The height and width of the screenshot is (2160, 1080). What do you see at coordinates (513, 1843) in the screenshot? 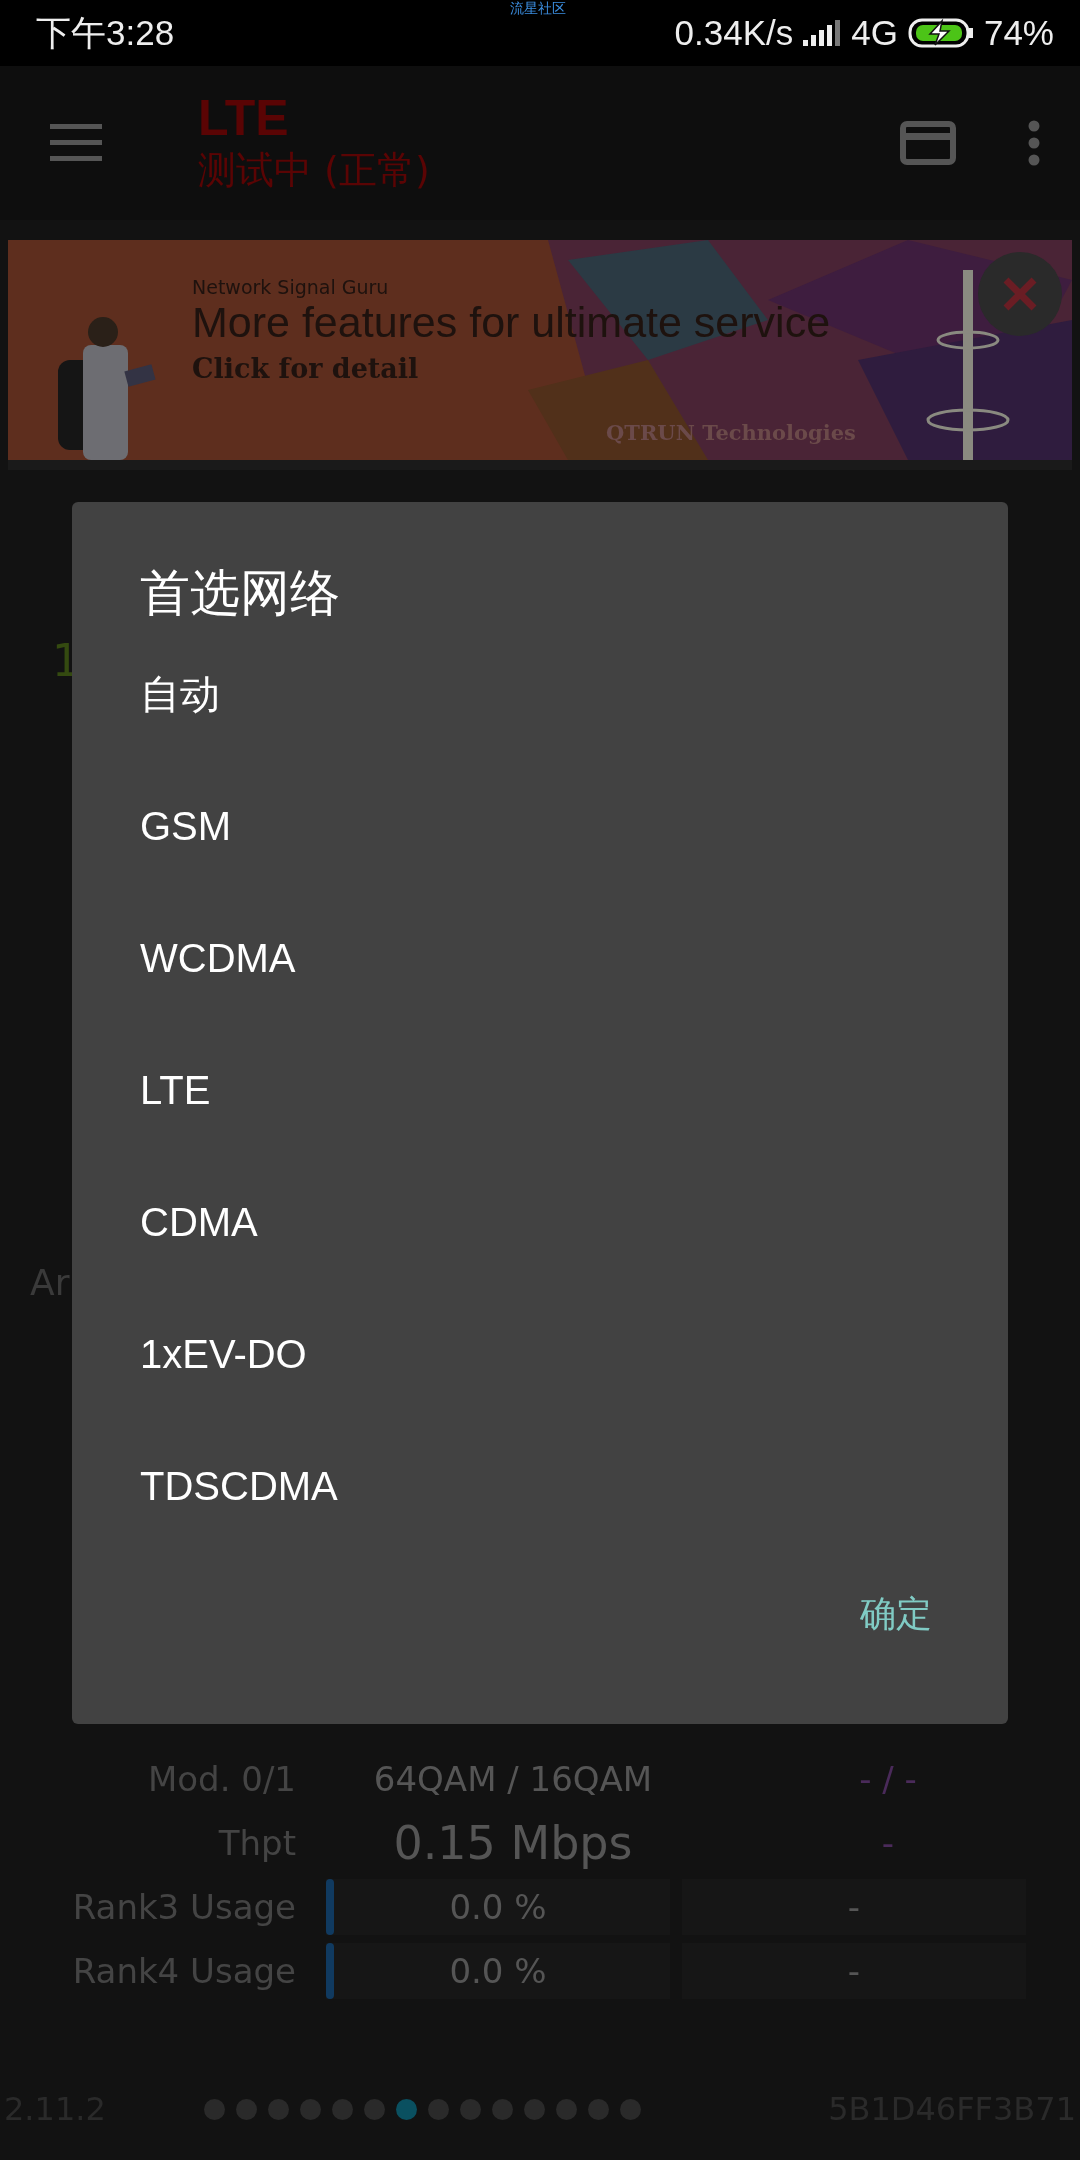
I see `throughput-value: 0.15 Mbps` at bounding box center [513, 1843].